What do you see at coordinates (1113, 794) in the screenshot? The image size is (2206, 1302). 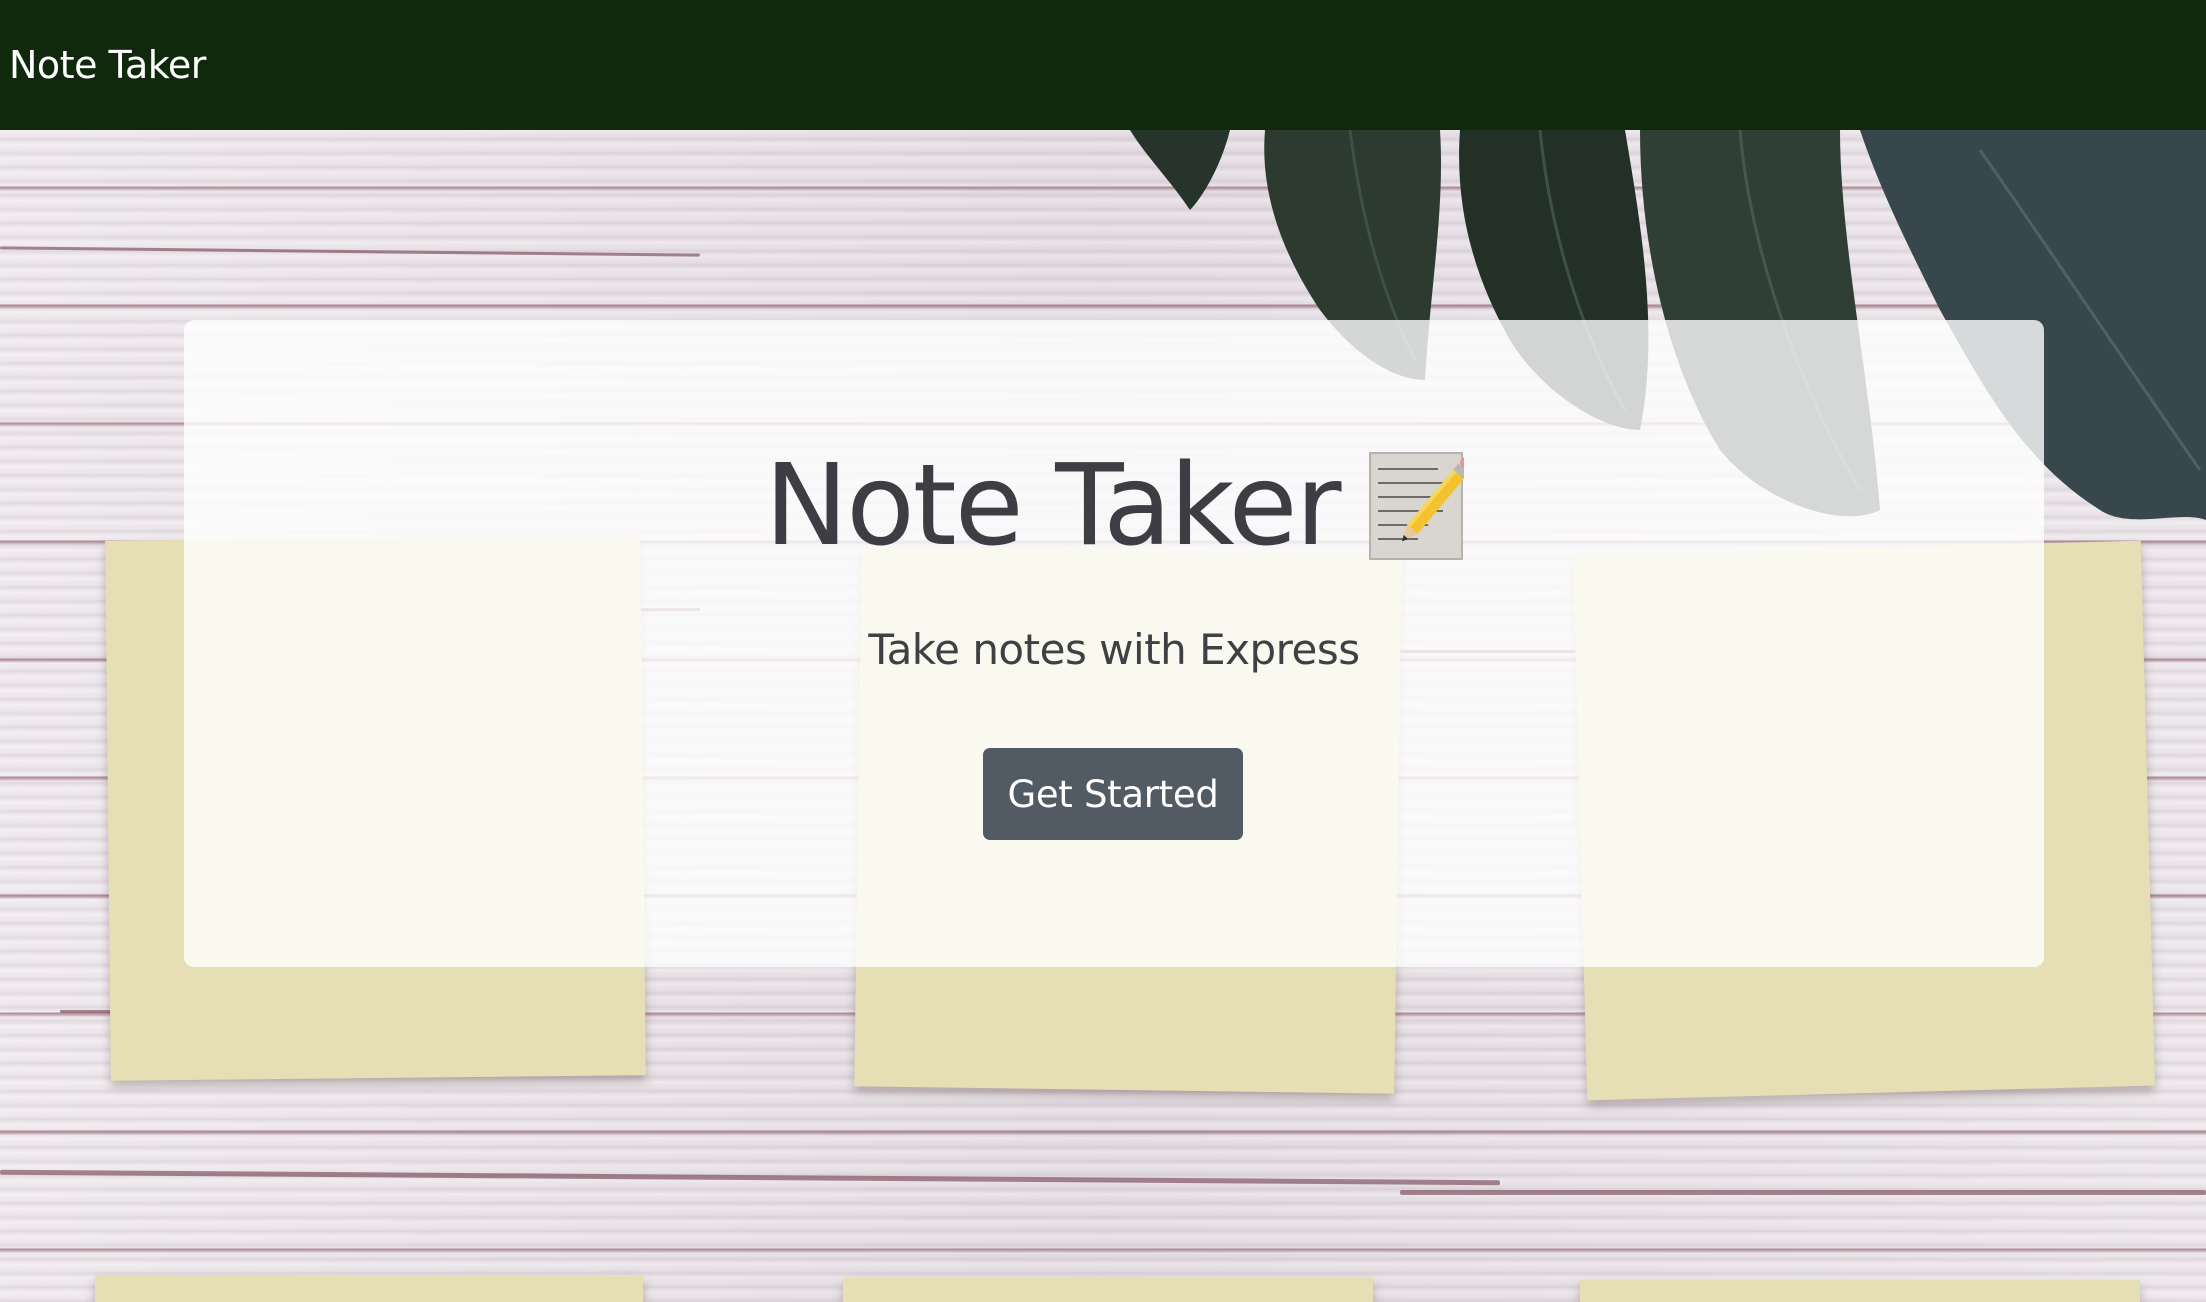 I see `get-started-button: Get Started` at bounding box center [1113, 794].